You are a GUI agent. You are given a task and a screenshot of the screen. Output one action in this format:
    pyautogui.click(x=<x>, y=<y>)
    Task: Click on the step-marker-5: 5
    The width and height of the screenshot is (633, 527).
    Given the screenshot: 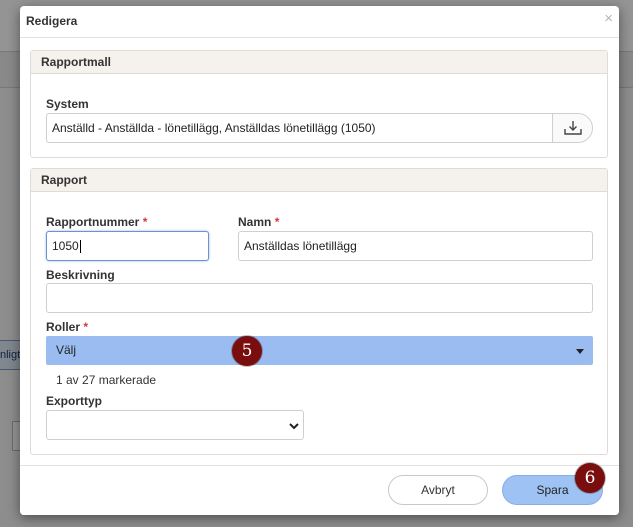 What is the action you would take?
    pyautogui.click(x=247, y=351)
    